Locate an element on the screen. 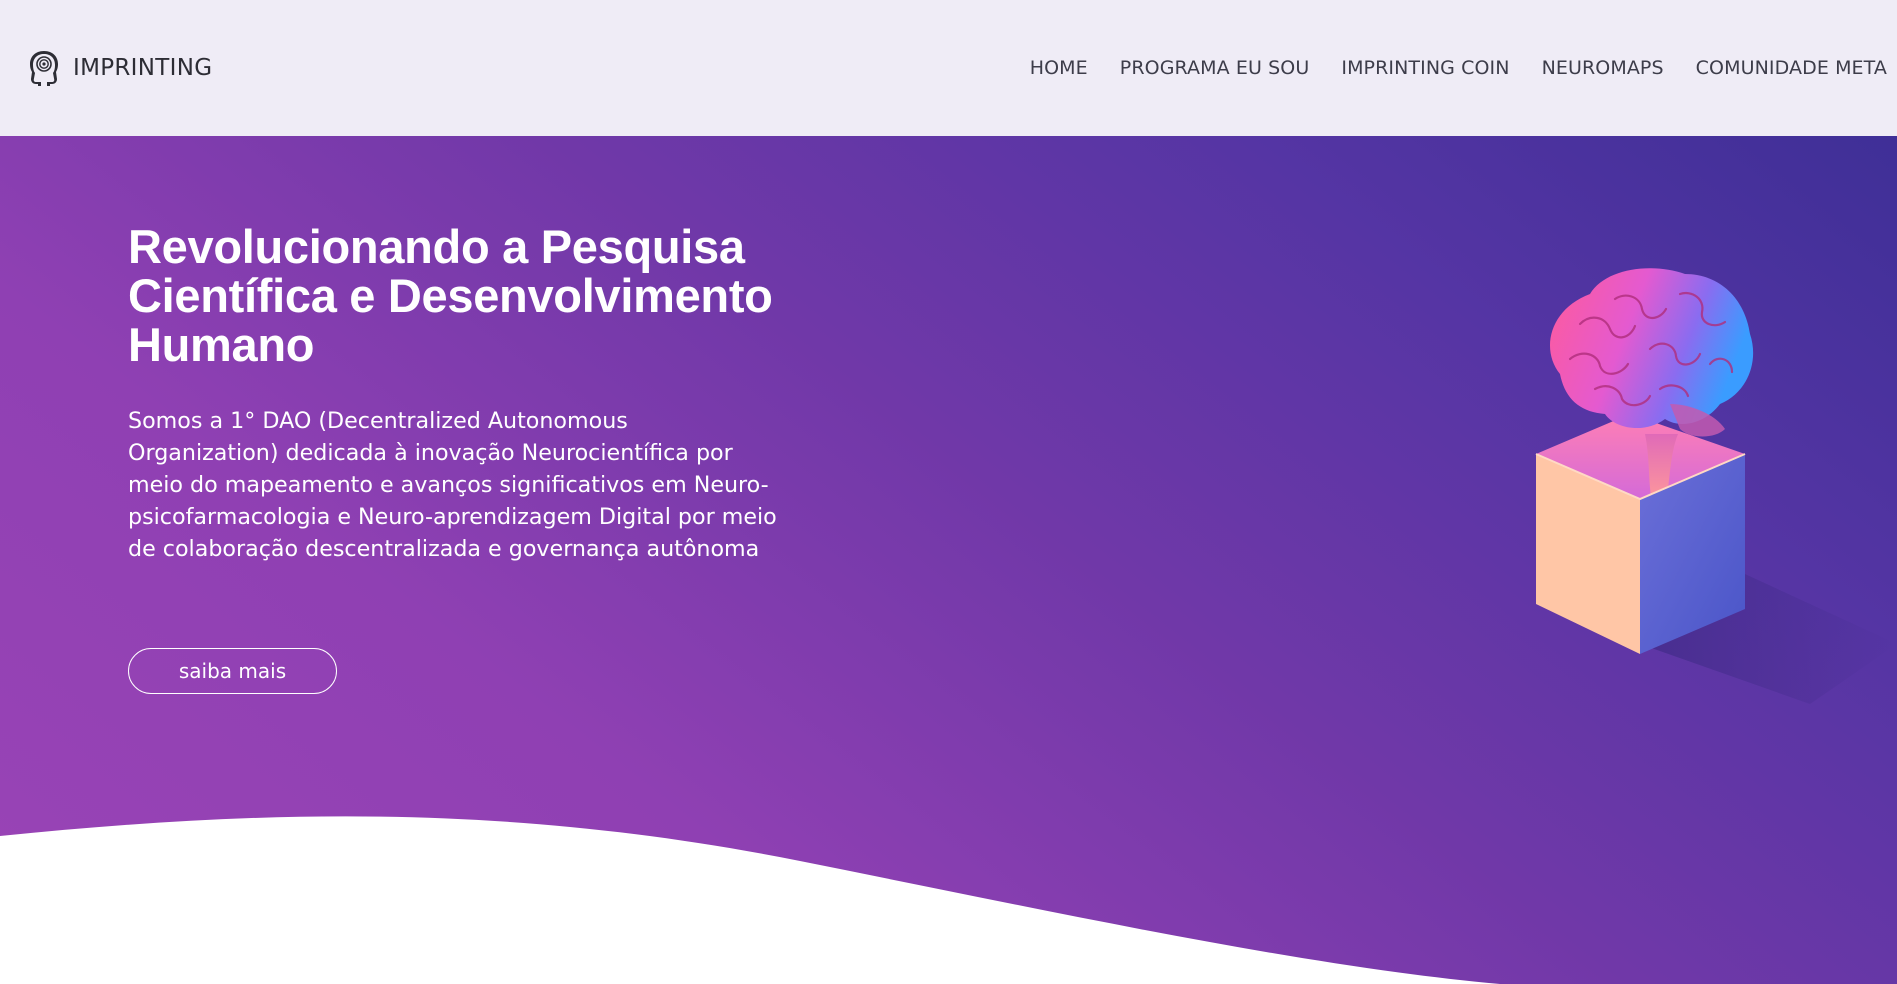  brand: IMPRINTING is located at coordinates (119, 68).